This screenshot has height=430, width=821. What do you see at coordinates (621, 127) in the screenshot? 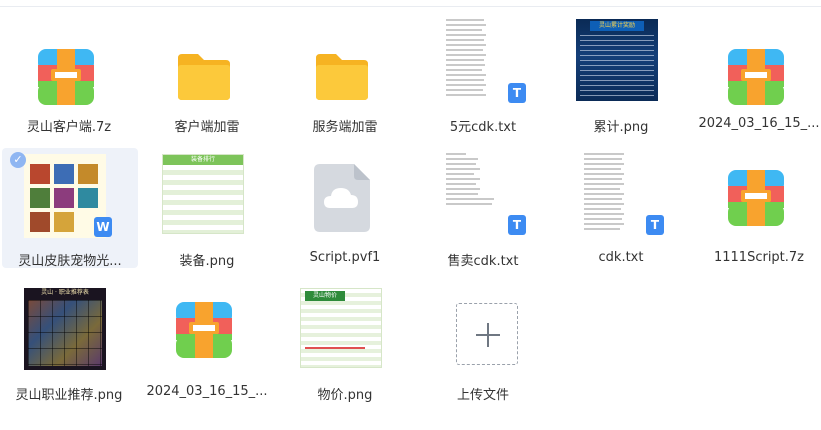
I see `file-name: 累计.png` at bounding box center [621, 127].